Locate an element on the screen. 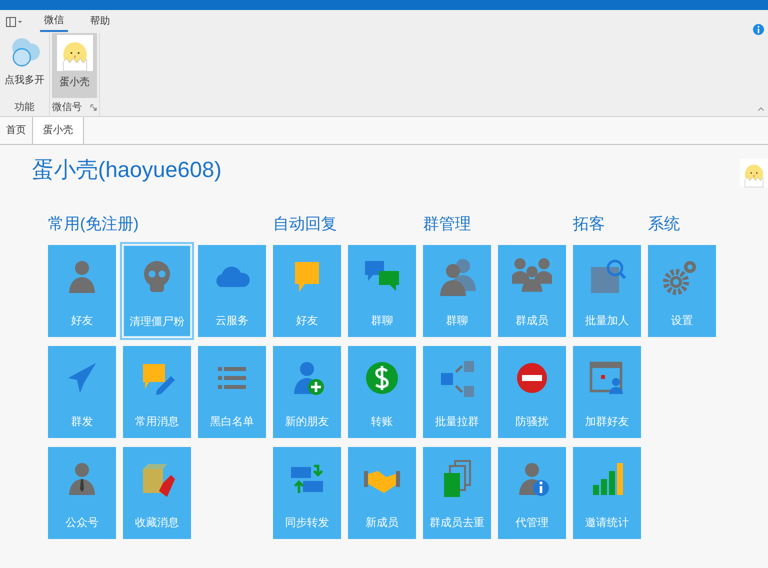 The height and width of the screenshot is (568, 768). ribbon-button: 点我多开 is located at coordinates (24, 65).